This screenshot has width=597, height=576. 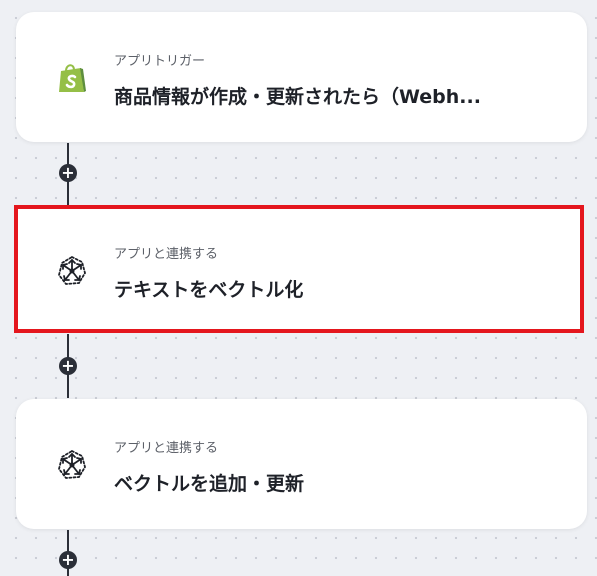 I want to click on shopify-icon, so click(x=72, y=78).